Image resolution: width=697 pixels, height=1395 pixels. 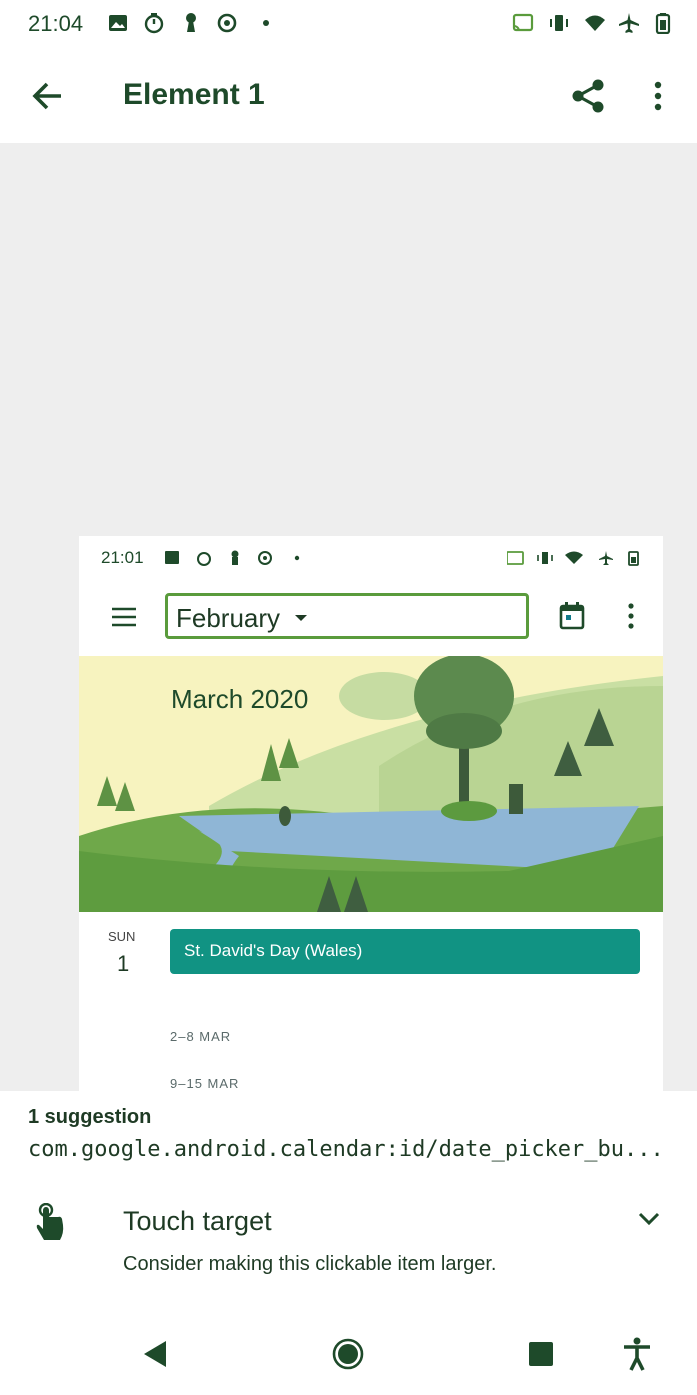 What do you see at coordinates (649, 1219) in the screenshot?
I see `chevron-down-icon` at bounding box center [649, 1219].